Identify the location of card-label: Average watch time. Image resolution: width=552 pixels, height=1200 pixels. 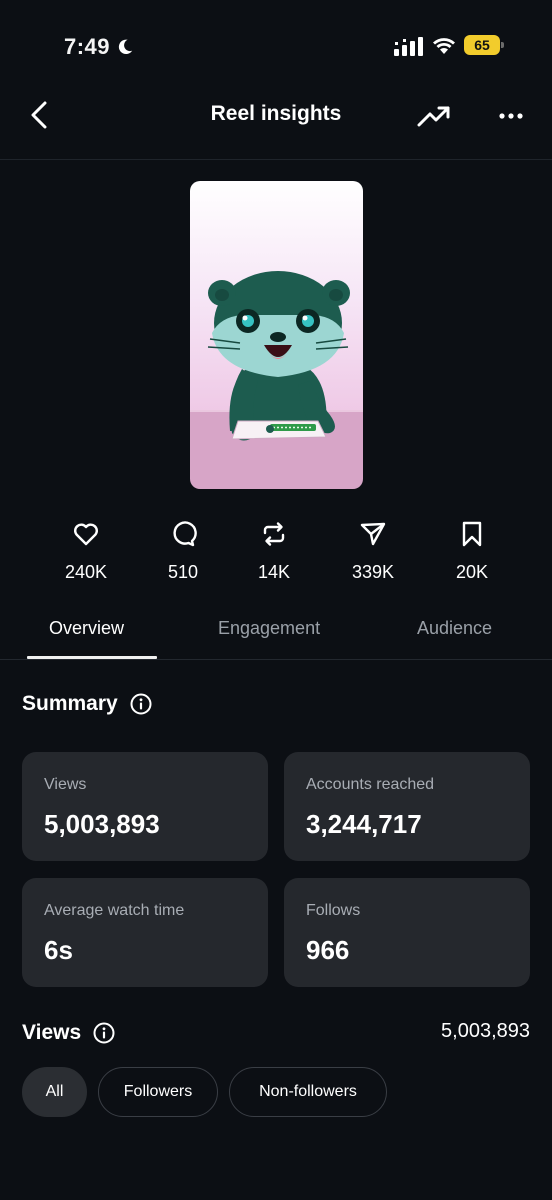
(114, 910).